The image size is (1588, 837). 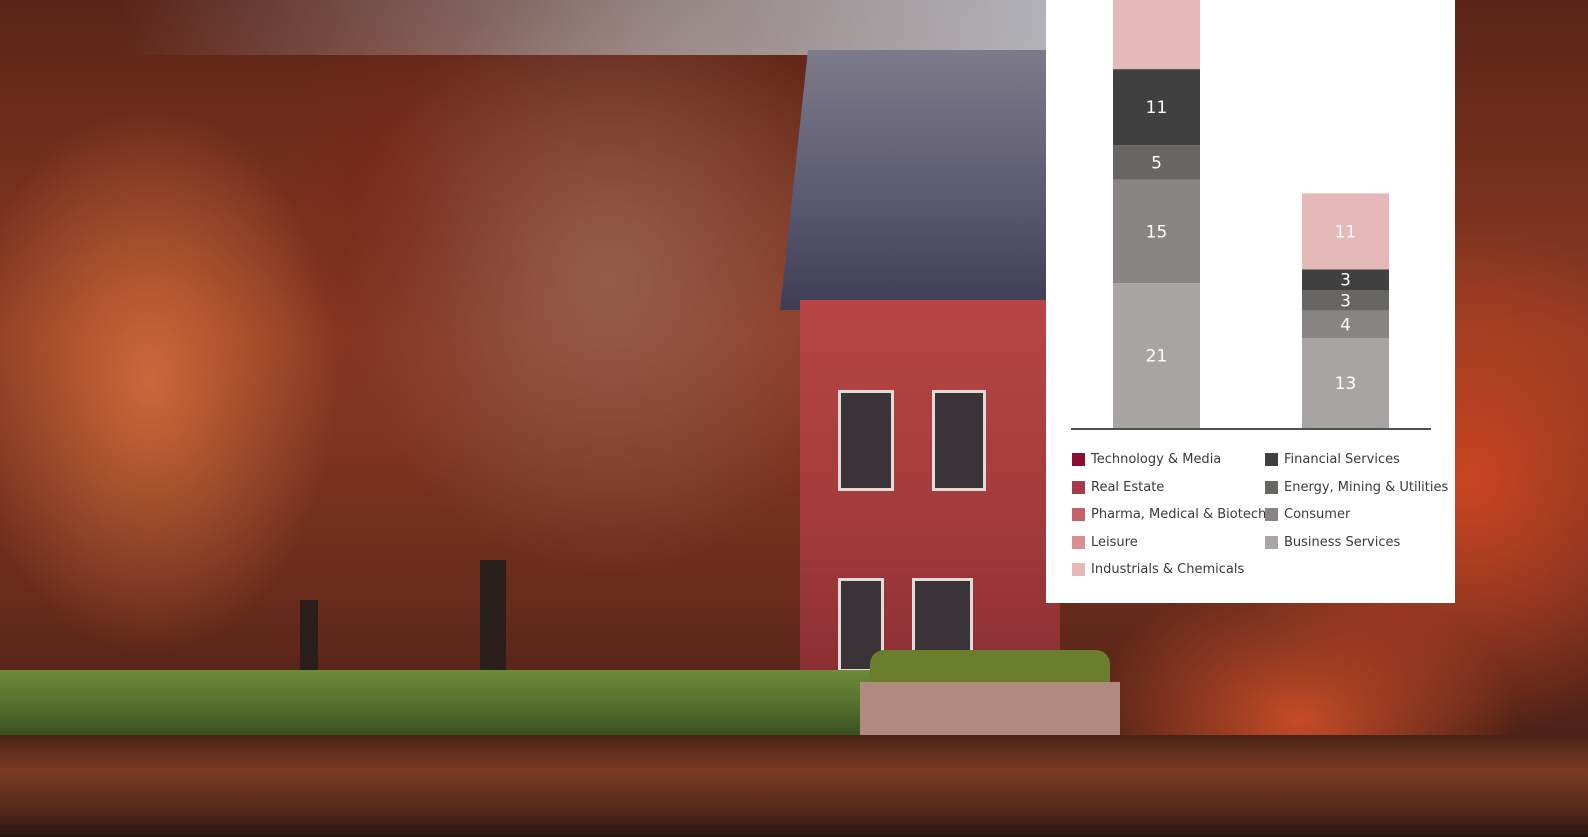 What do you see at coordinates (1128, 487) in the screenshot?
I see `legend-label: Real Estate` at bounding box center [1128, 487].